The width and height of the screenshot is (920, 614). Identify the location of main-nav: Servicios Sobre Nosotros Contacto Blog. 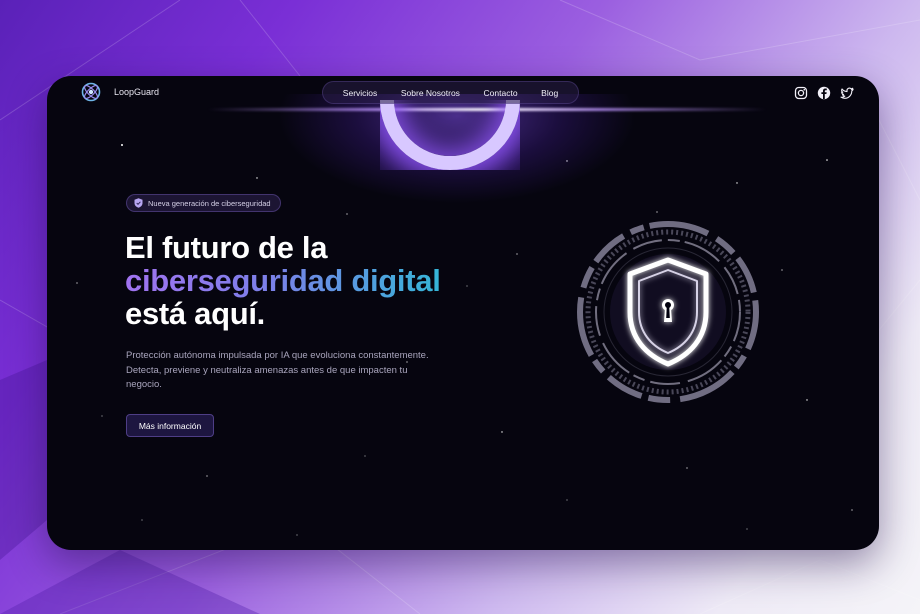
(450, 92).